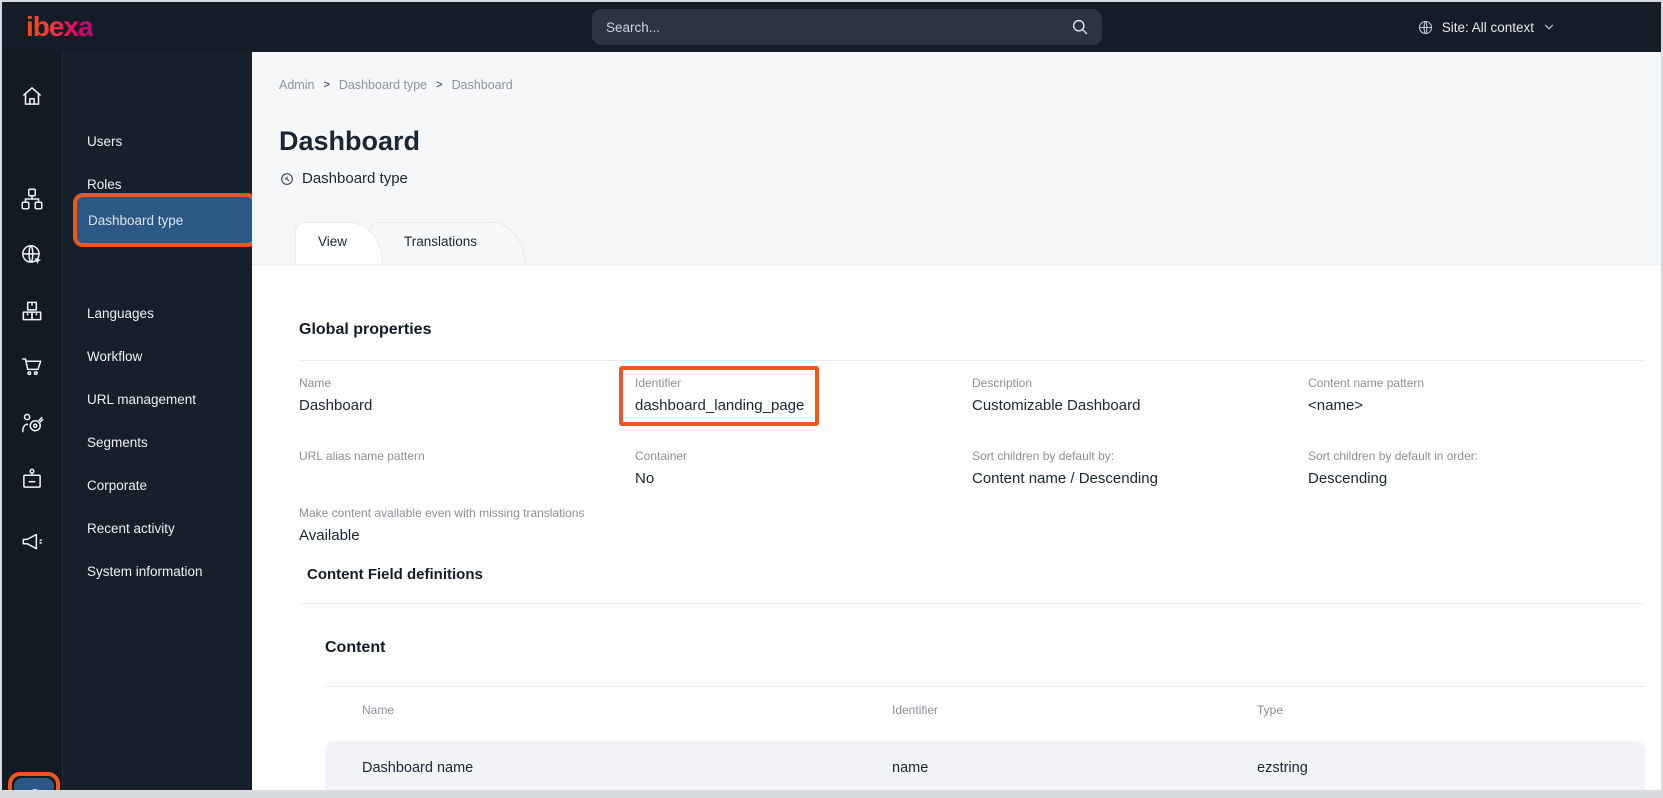 The height and width of the screenshot is (798, 1663). What do you see at coordinates (117, 486) in the screenshot?
I see `sidebar-item-corporate: Corporate` at bounding box center [117, 486].